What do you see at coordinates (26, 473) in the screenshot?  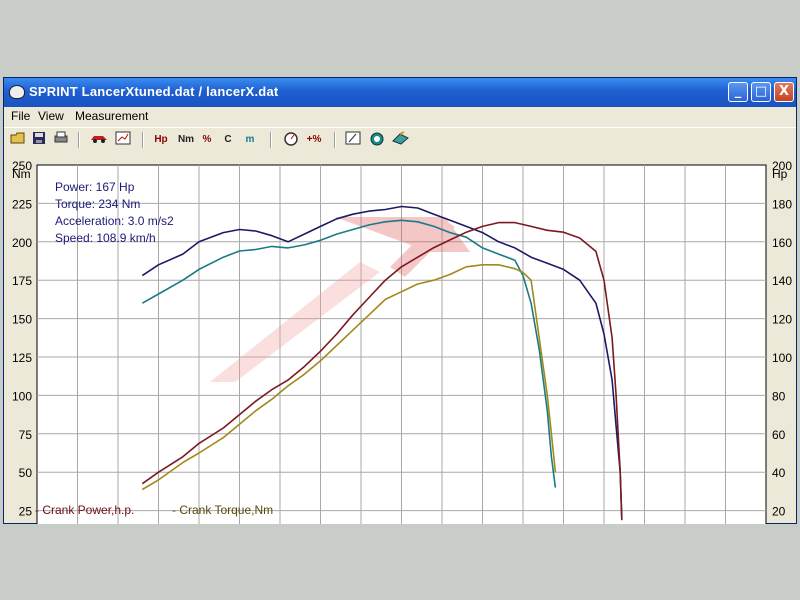 I see `left-tick-label: 50` at bounding box center [26, 473].